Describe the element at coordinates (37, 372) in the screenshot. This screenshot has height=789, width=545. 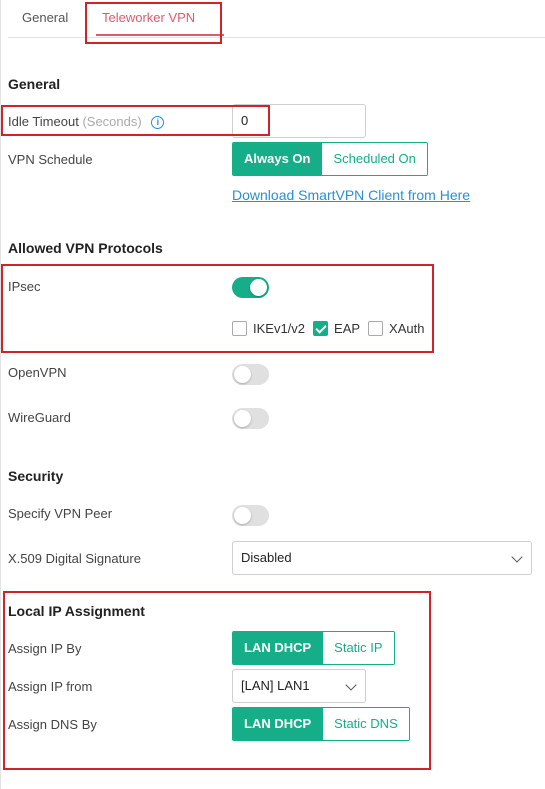
I see `openvpn-label: OpenVPN` at that location.